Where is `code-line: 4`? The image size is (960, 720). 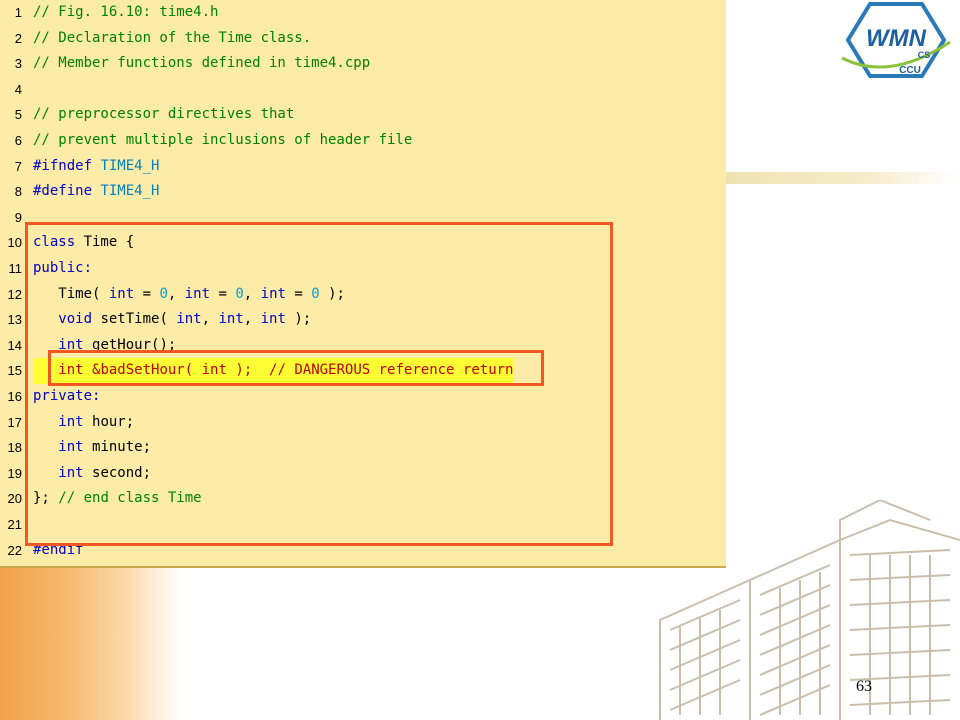 code-line: 4 is located at coordinates (363, 90).